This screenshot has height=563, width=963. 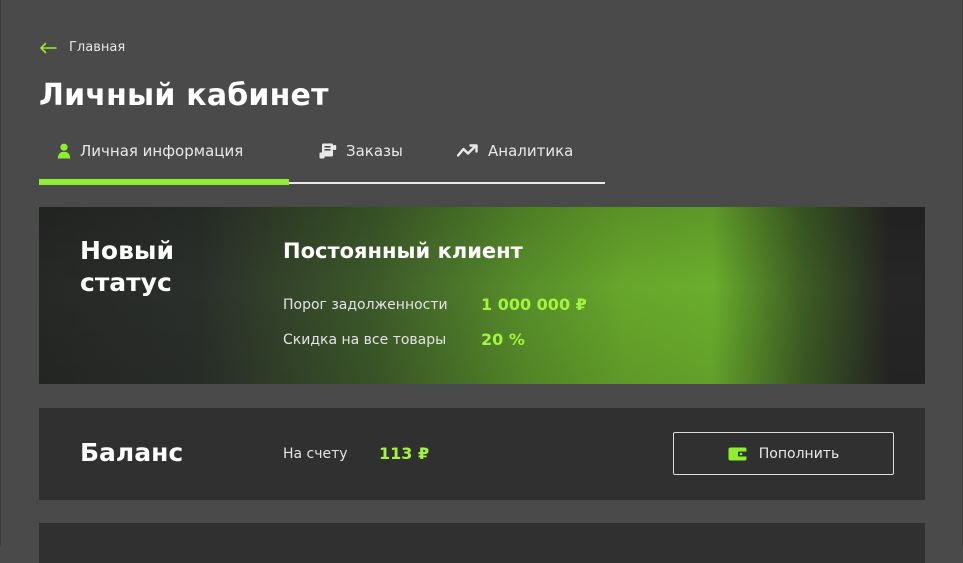 What do you see at coordinates (162, 151) in the screenshot?
I see `tab-label: Личная информация` at bounding box center [162, 151].